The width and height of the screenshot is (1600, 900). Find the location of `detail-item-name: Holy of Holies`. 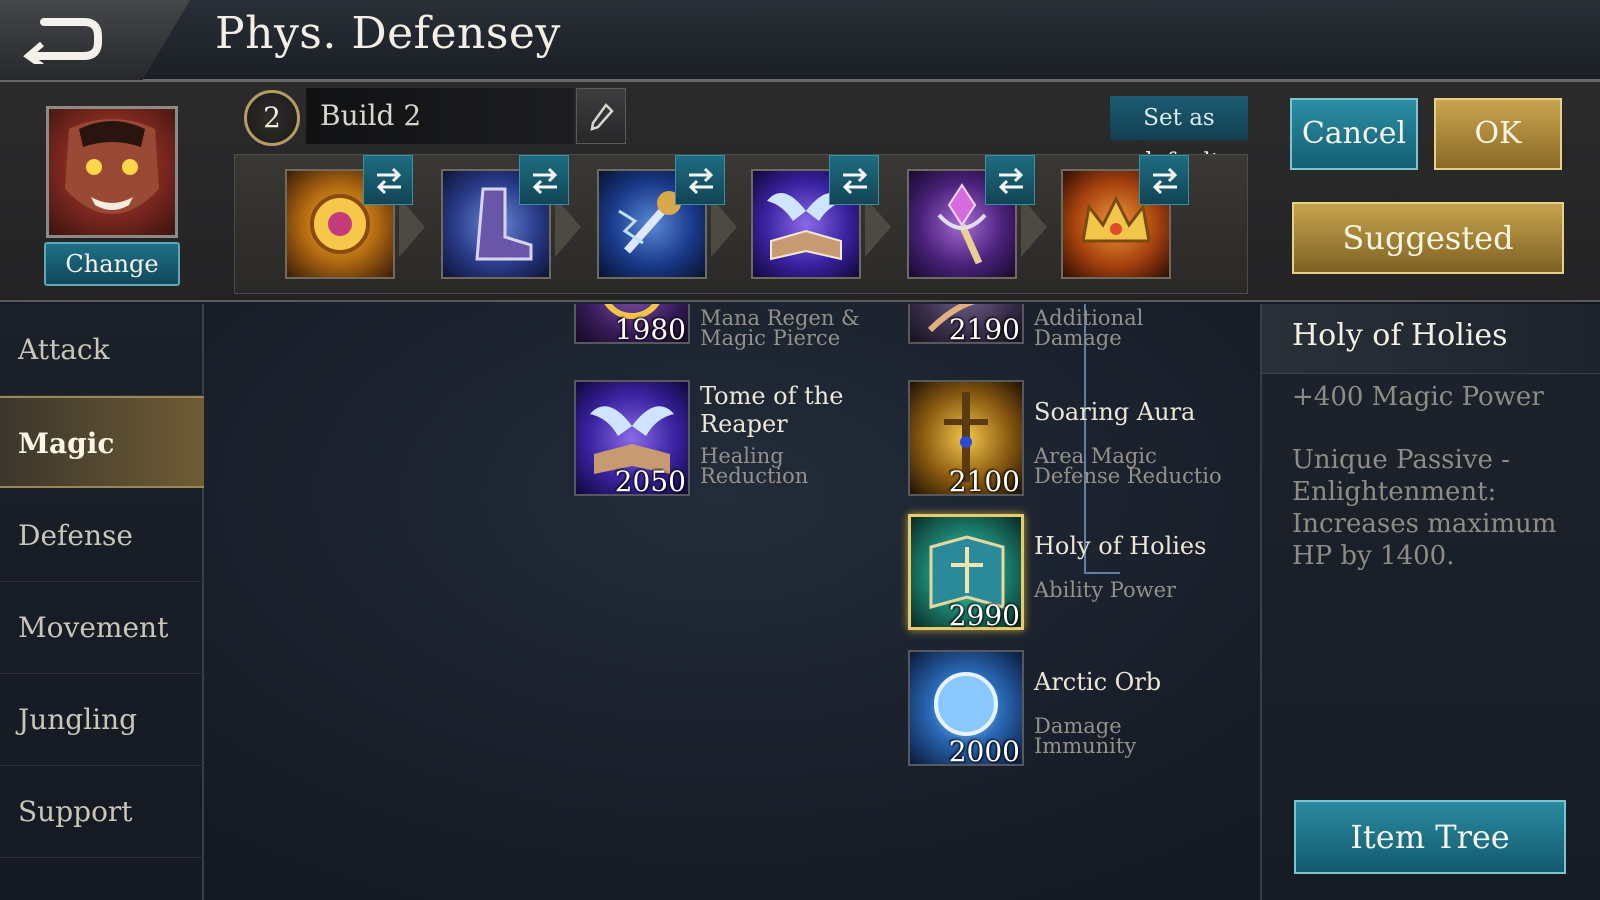

detail-item-name: Holy of Holies is located at coordinates (1400, 335).